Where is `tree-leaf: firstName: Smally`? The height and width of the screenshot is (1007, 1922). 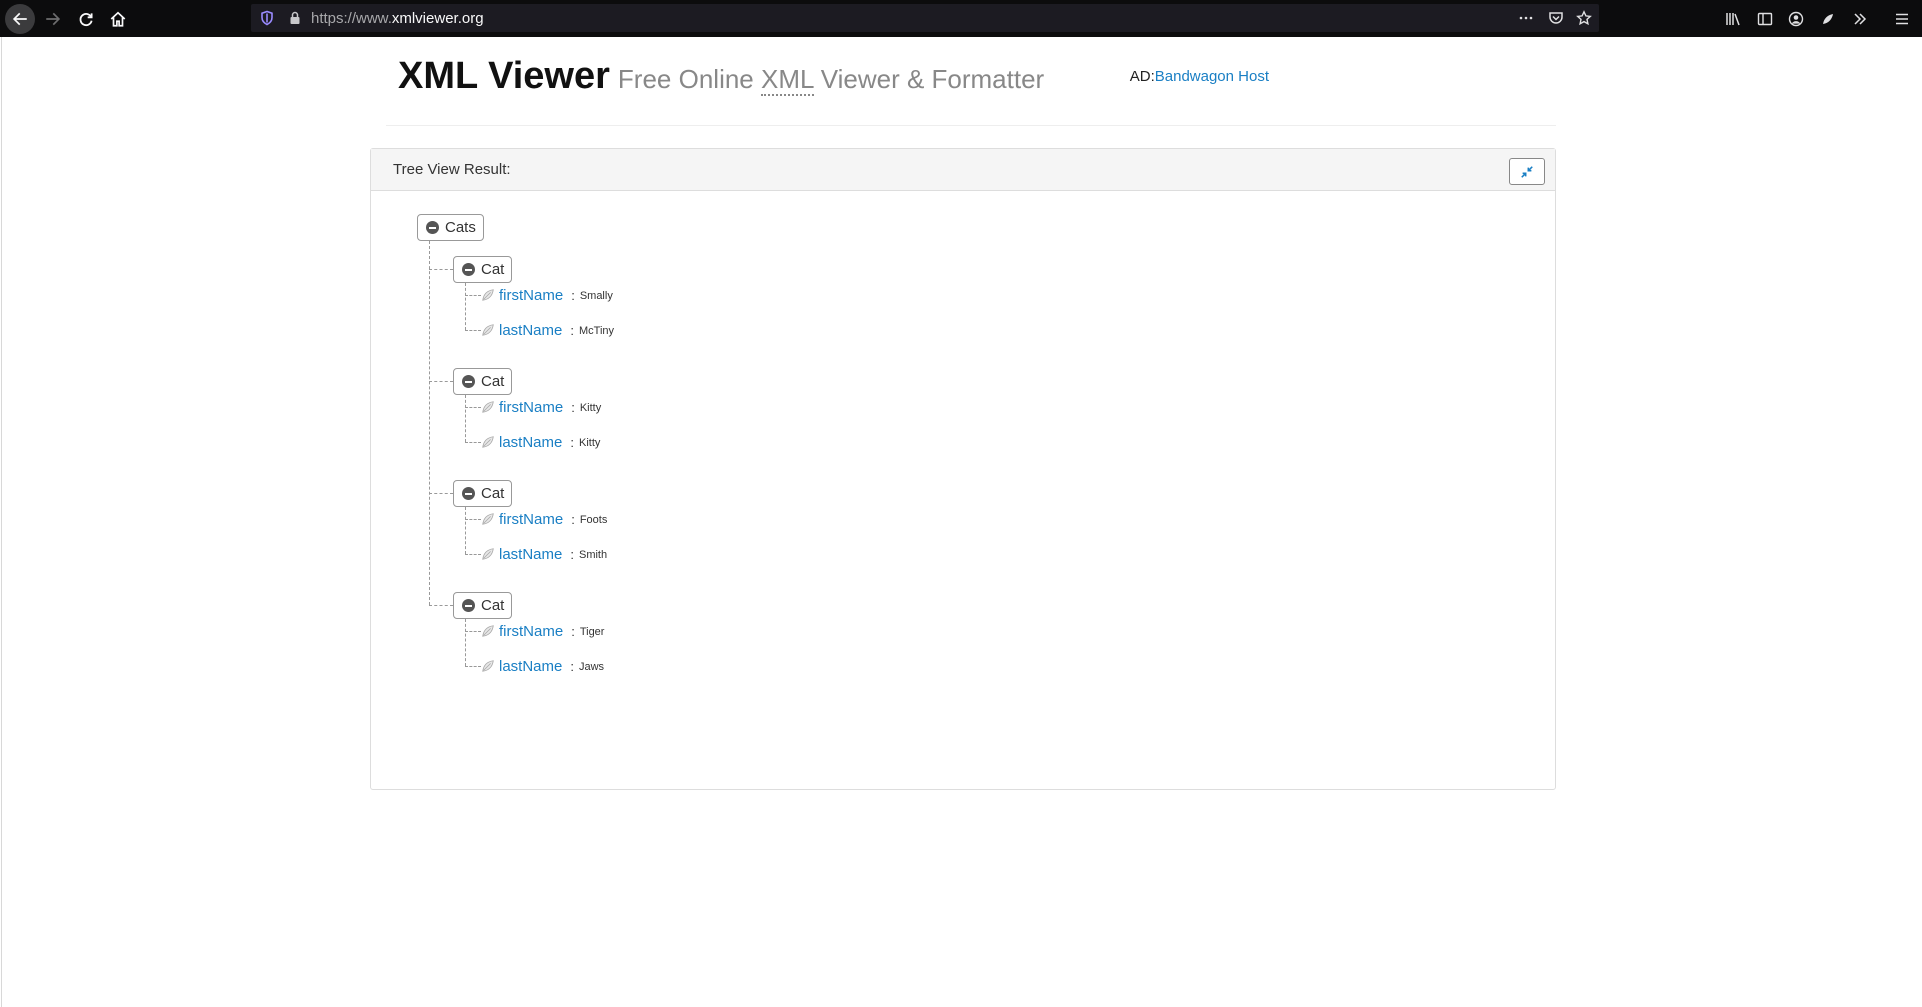
tree-leaf: firstName: Smally is located at coordinates (547, 295).